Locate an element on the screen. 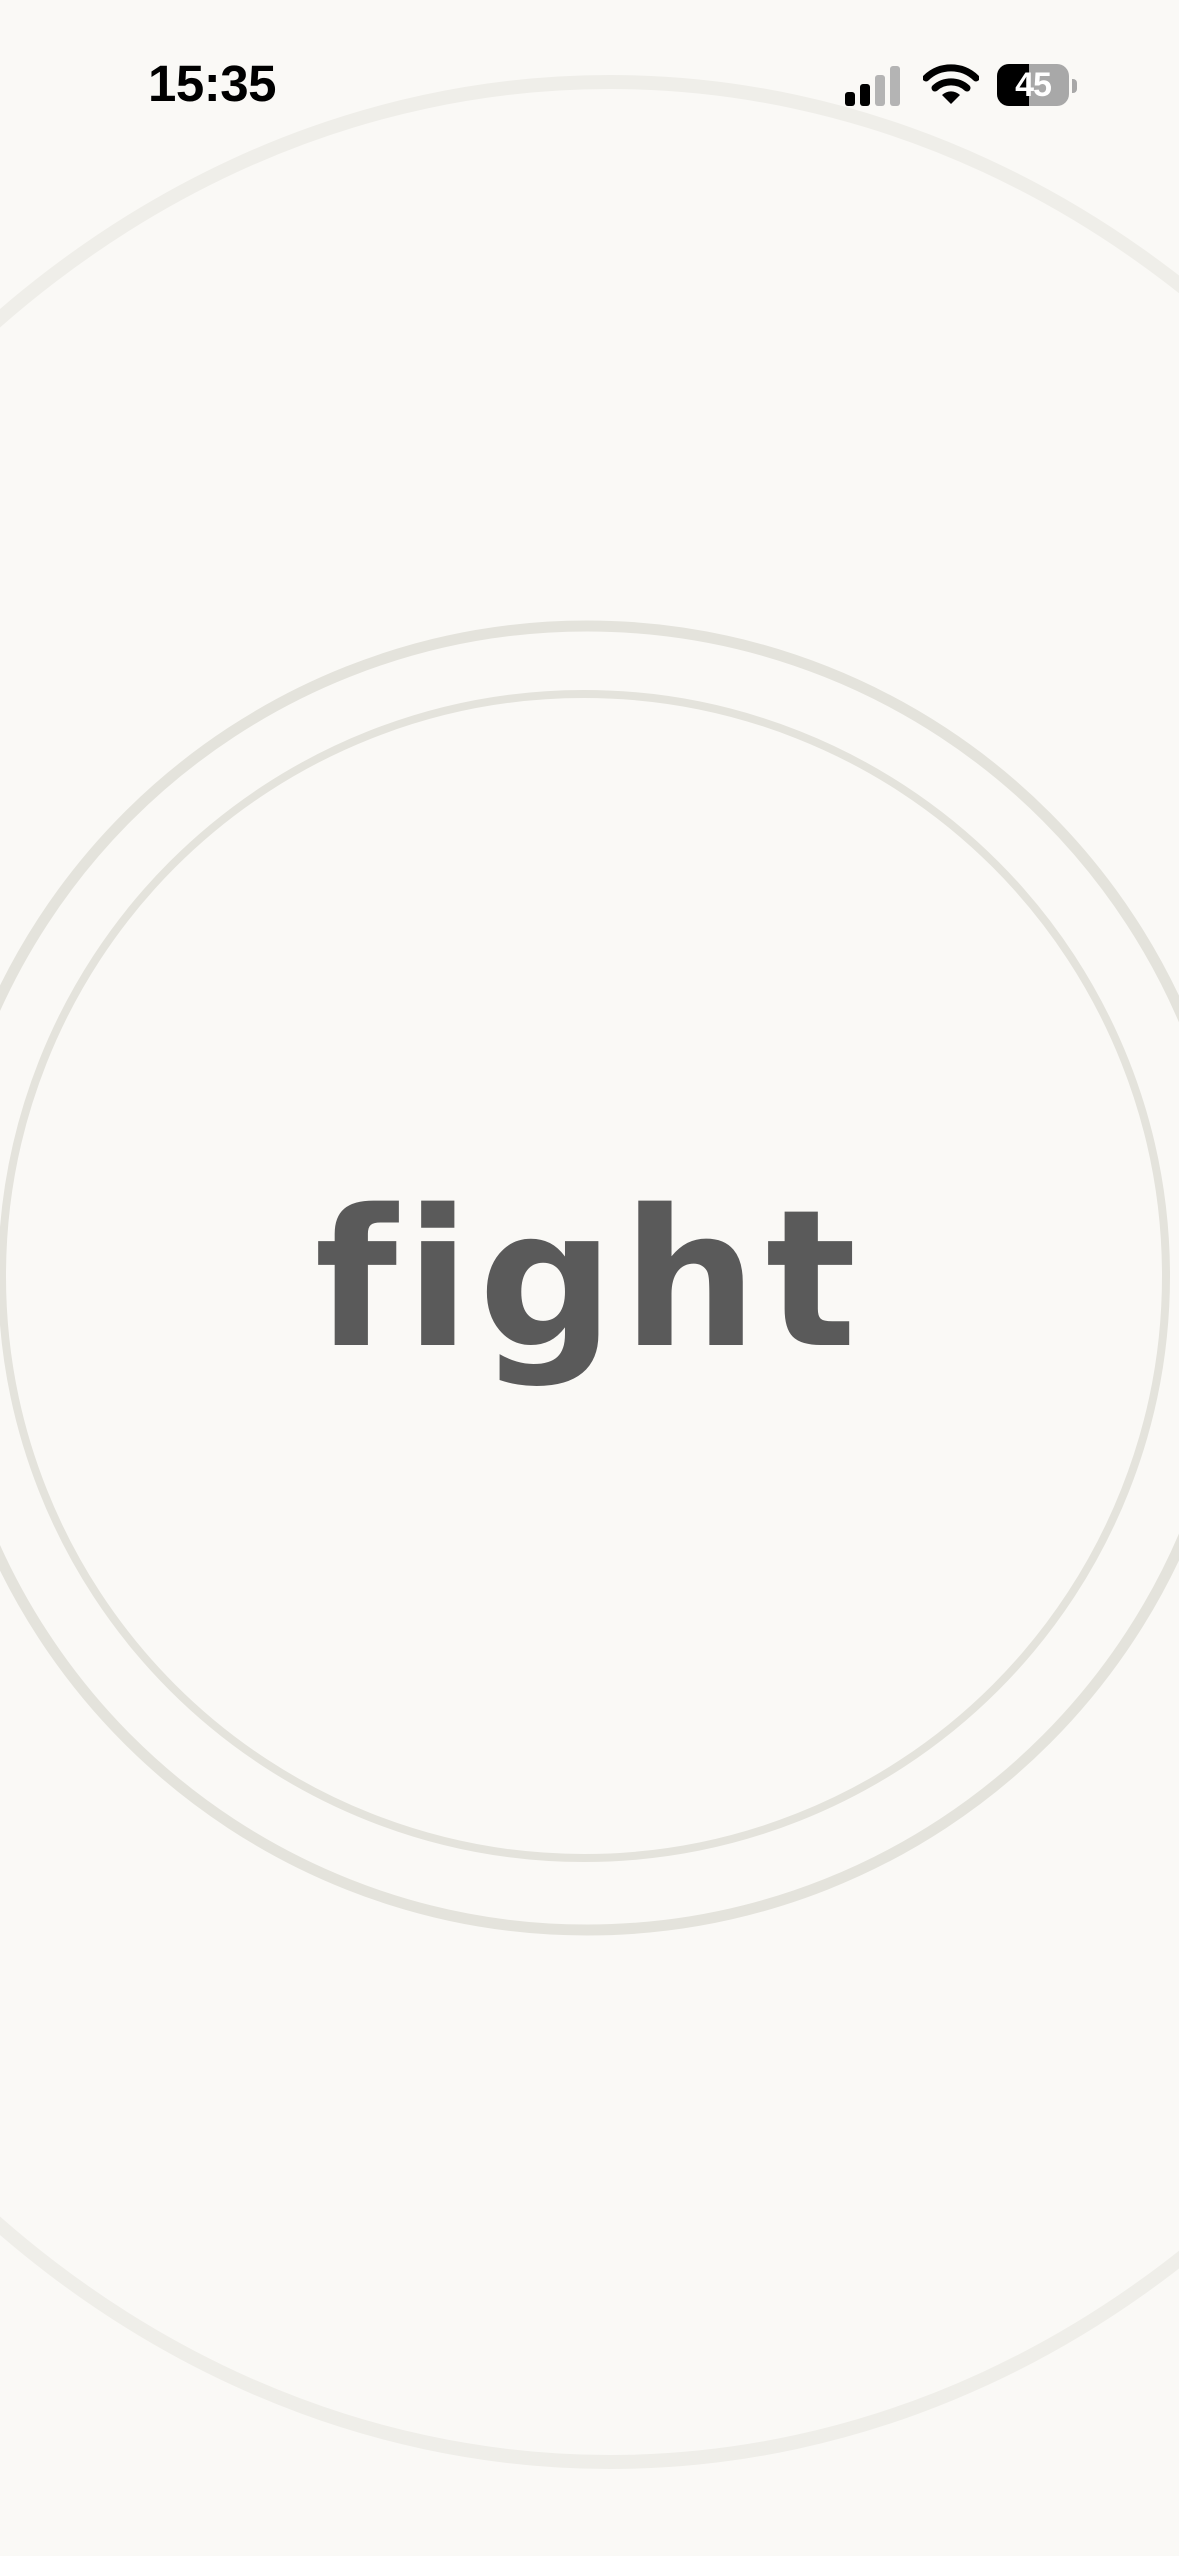  battery-icon: 45 is located at coordinates (1037, 86).